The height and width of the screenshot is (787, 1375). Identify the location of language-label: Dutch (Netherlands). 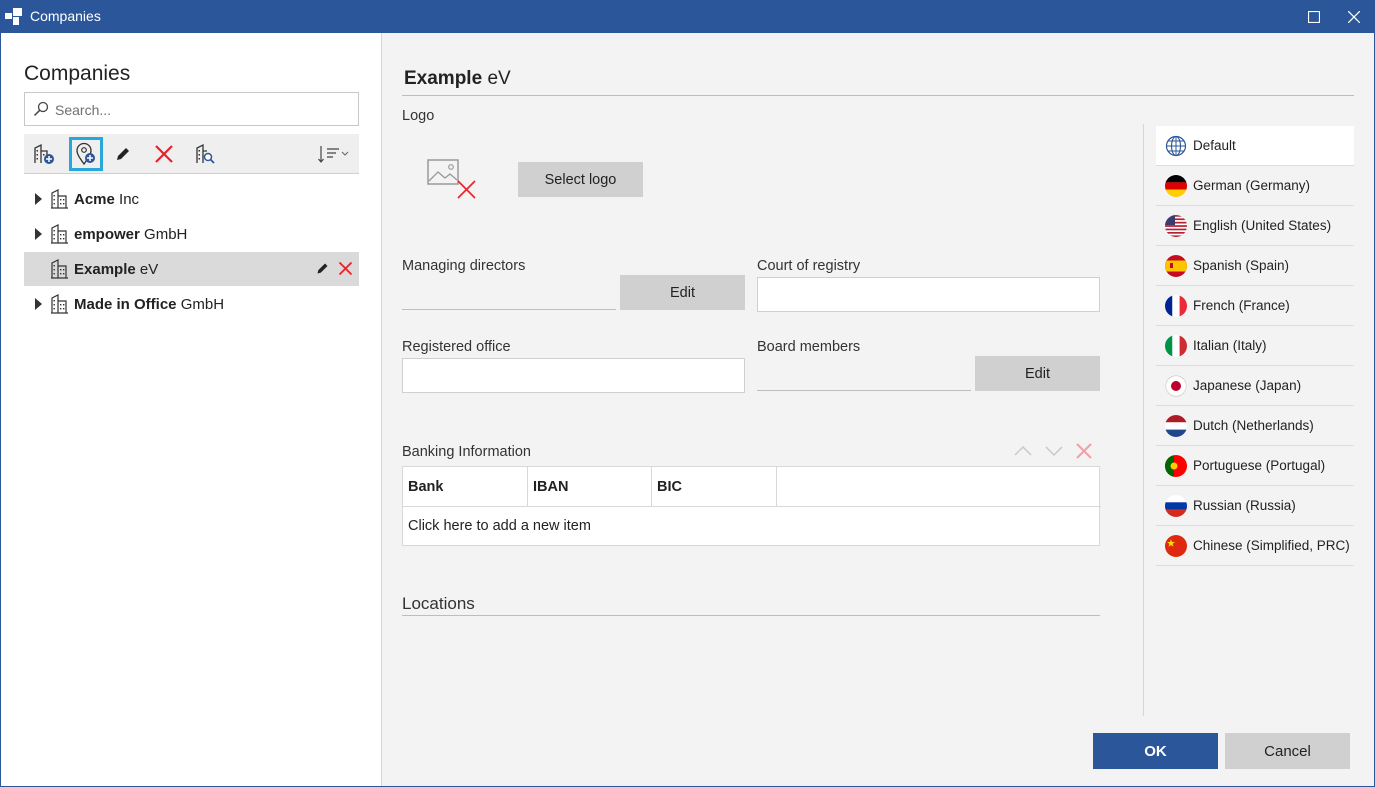
(1253, 425).